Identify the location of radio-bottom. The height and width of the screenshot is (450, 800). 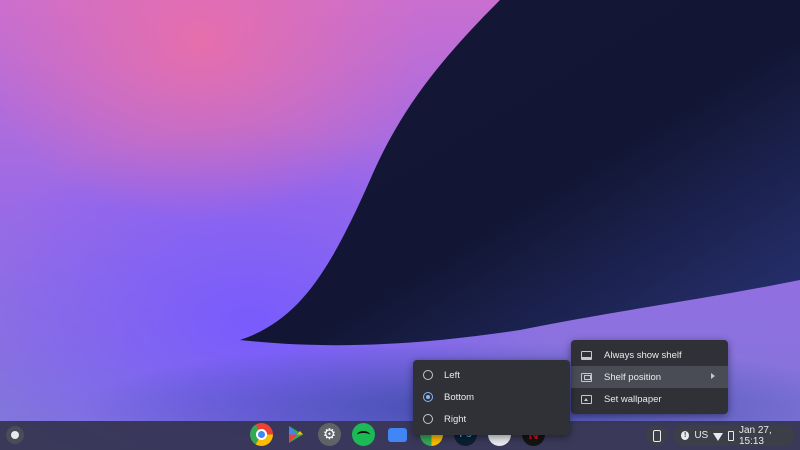
(428, 397).